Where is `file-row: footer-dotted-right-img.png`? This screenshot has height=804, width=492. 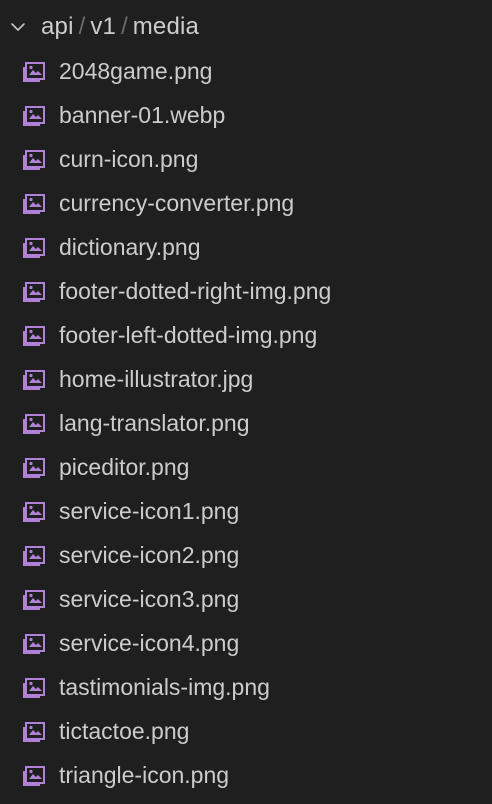
file-row: footer-dotted-right-img.png is located at coordinates (246, 291).